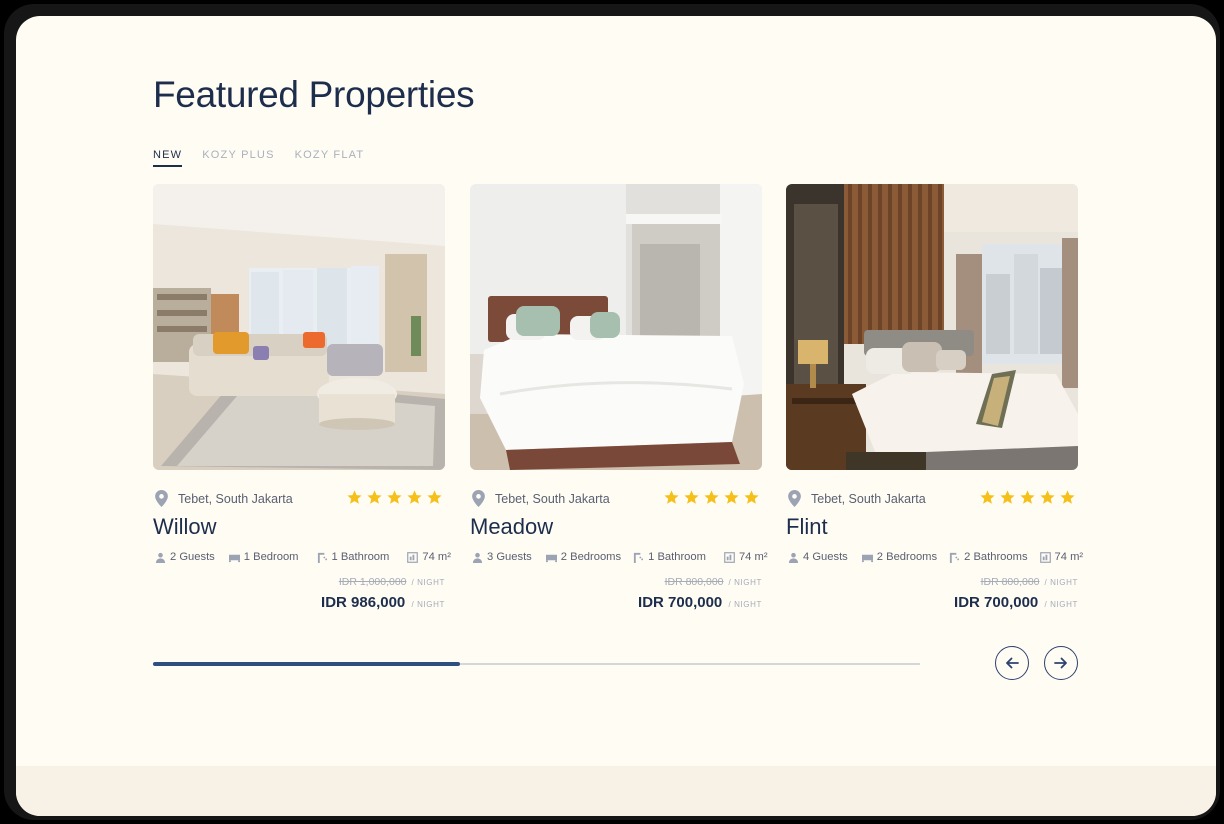 This screenshot has width=1224, height=824. What do you see at coordinates (302, 557) in the screenshot?
I see `amenities: 2 Guests 1 Bedroom 1 Bathroom 74 m²` at bounding box center [302, 557].